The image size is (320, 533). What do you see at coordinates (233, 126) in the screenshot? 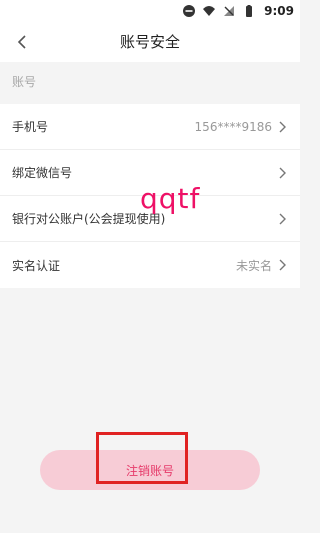
I see `row-value: 156****9186` at bounding box center [233, 126].